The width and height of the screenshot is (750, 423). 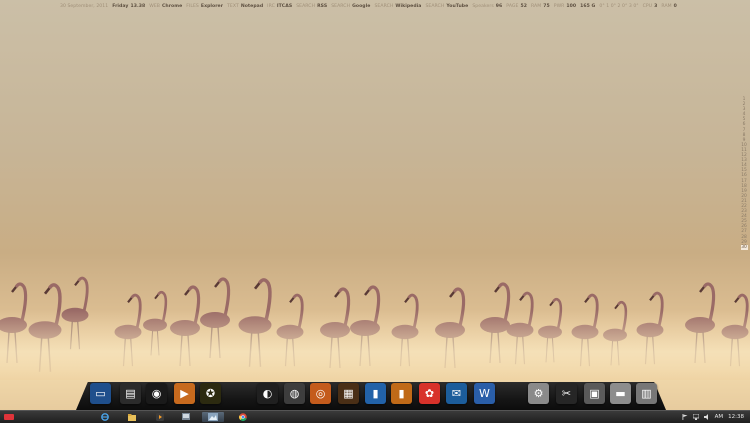 I want to click on launcher-explorer: Explorer, so click(x=212, y=6).